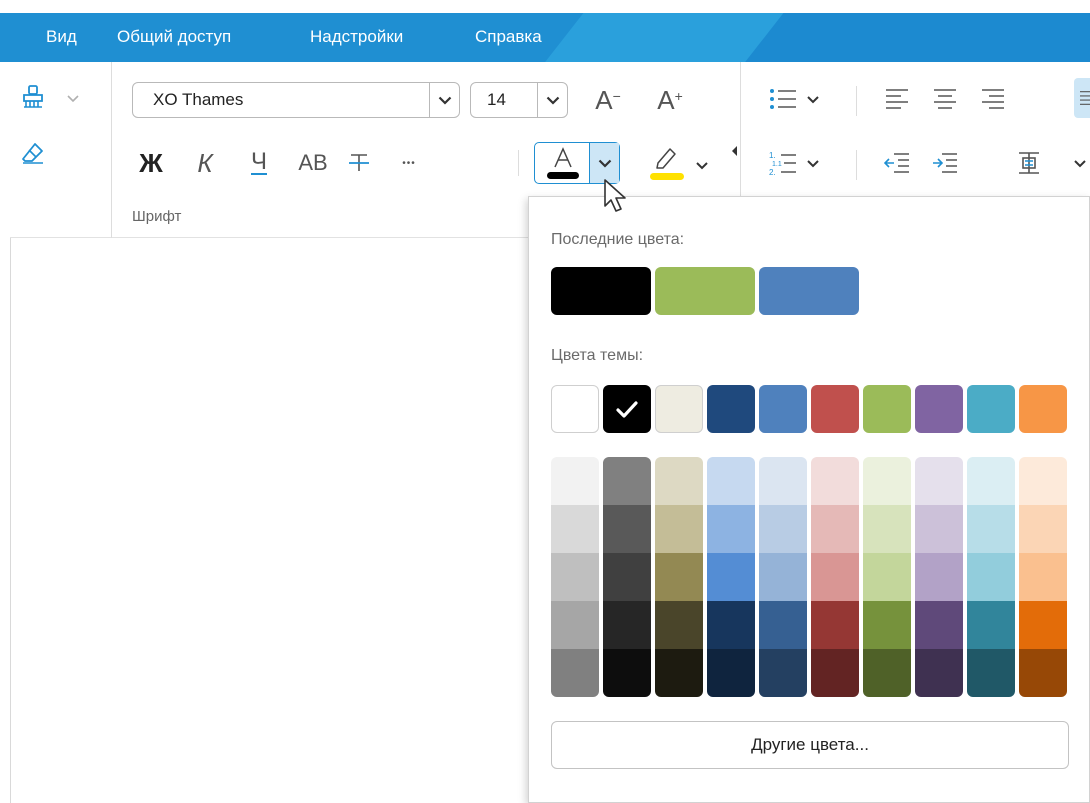 The width and height of the screenshot is (1090, 803). I want to click on strikethrough-button, so click(359, 163).